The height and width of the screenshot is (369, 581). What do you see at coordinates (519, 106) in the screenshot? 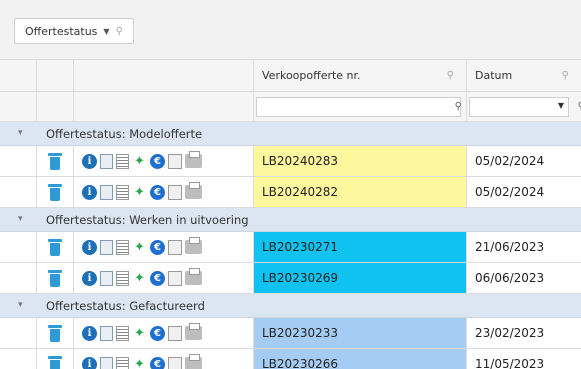
I see `date-filter-select: ▼` at bounding box center [519, 106].